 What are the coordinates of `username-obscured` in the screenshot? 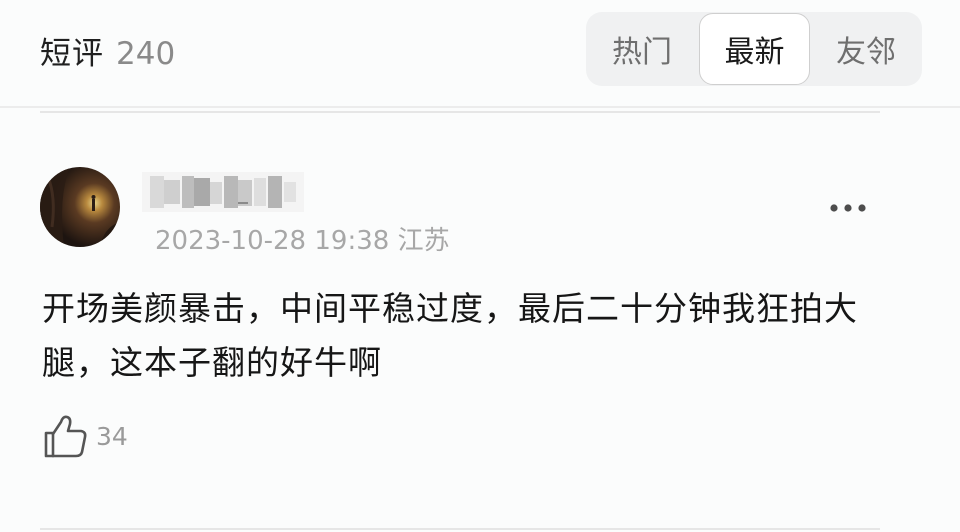 It's located at (223, 192).